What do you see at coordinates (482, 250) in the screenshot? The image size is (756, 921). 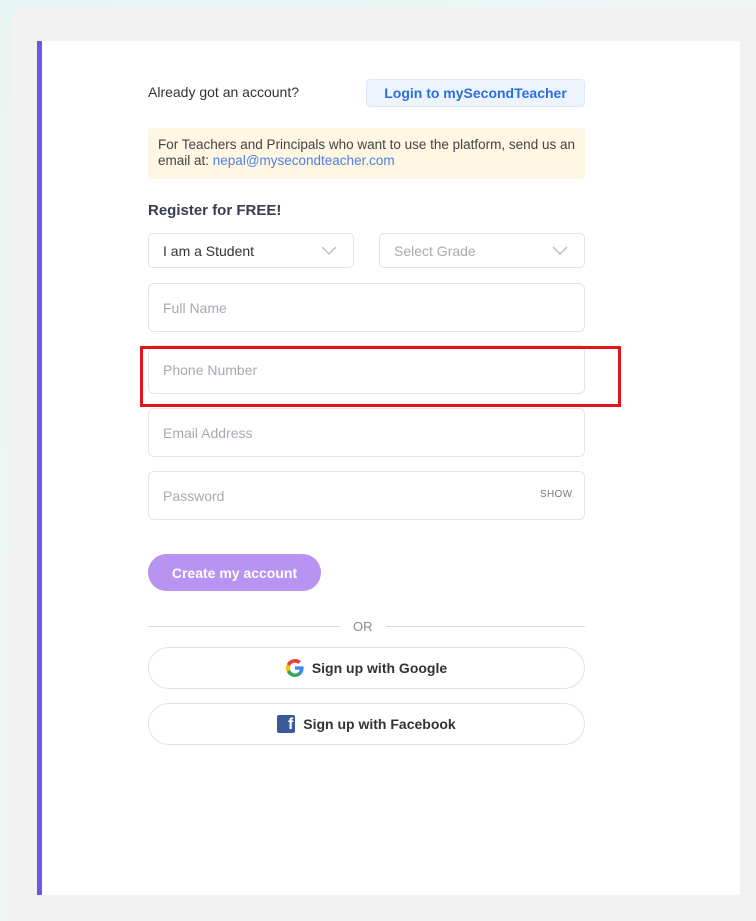 I see `grade-select: Select Grade` at bounding box center [482, 250].